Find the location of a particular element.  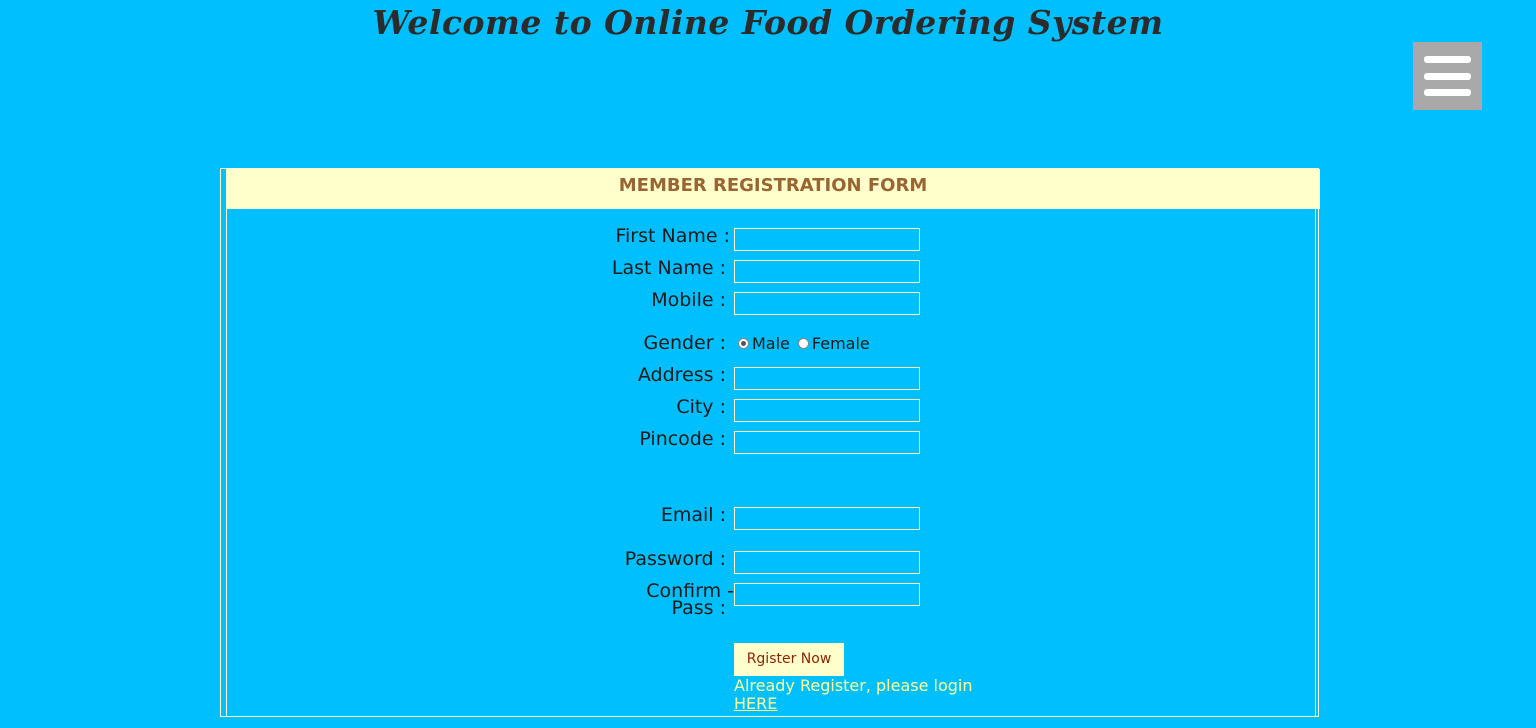

email-input is located at coordinates (827, 518).